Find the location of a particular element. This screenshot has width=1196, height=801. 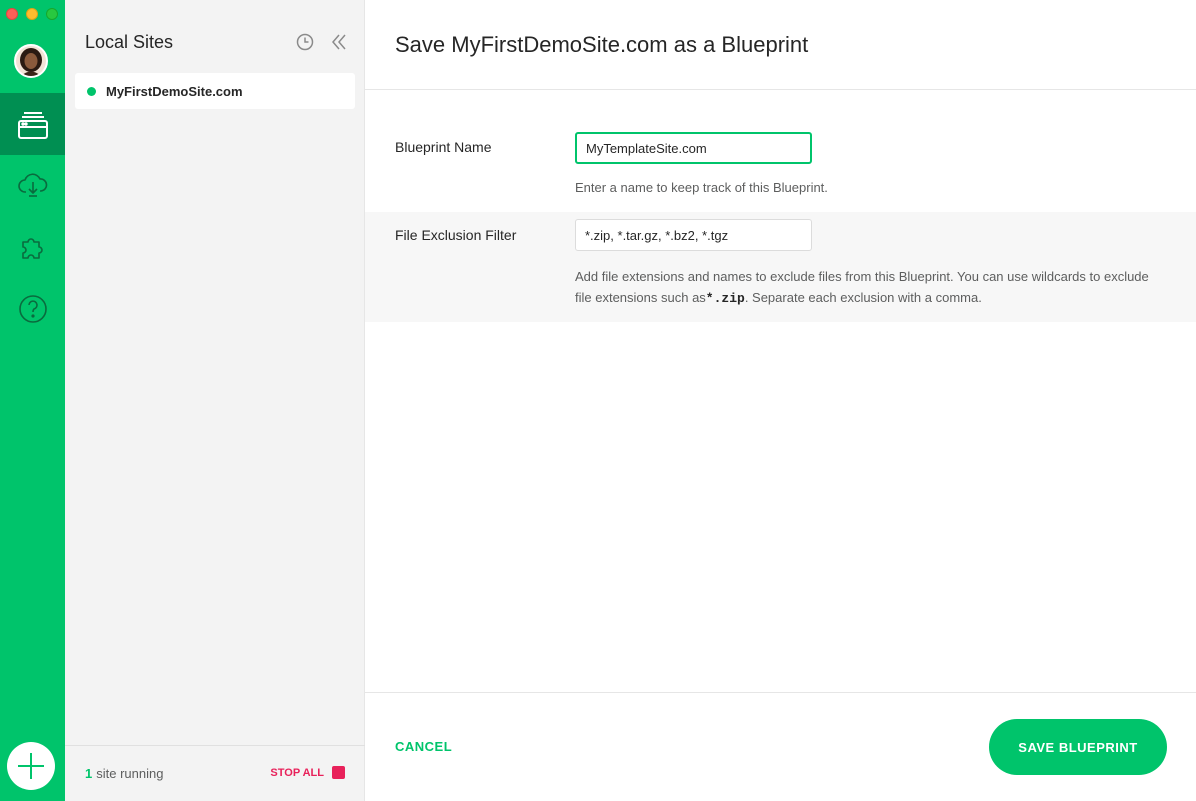

main-footer: CANCEL SAVE BLUEPRINT is located at coordinates (780, 746).